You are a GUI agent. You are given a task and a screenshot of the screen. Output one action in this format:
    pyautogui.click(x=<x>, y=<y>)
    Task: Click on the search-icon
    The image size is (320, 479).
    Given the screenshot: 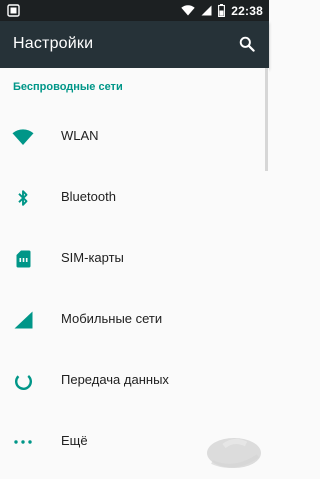 What is the action you would take?
    pyautogui.click(x=247, y=44)
    